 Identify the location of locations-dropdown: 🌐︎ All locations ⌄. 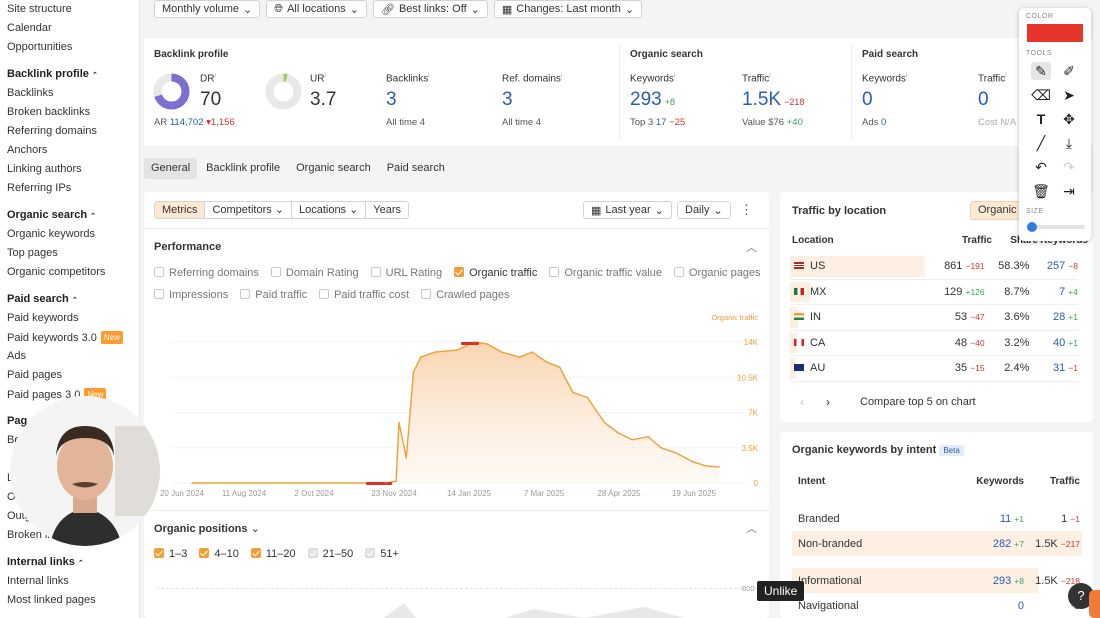
(316, 9).